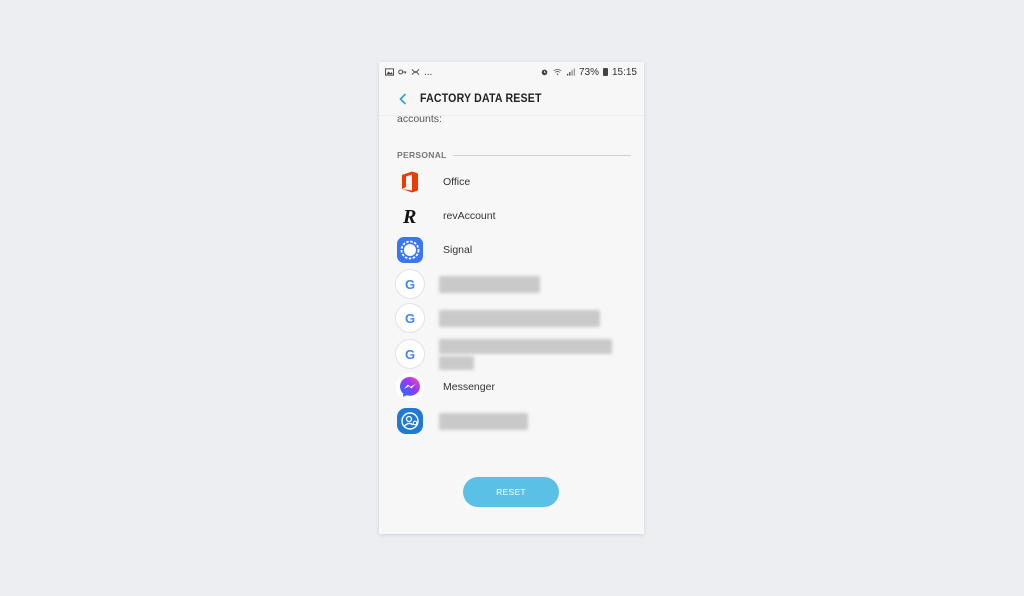 This screenshot has height=596, width=1024. Describe the element at coordinates (410, 182) in the screenshot. I see `office-icon` at that location.